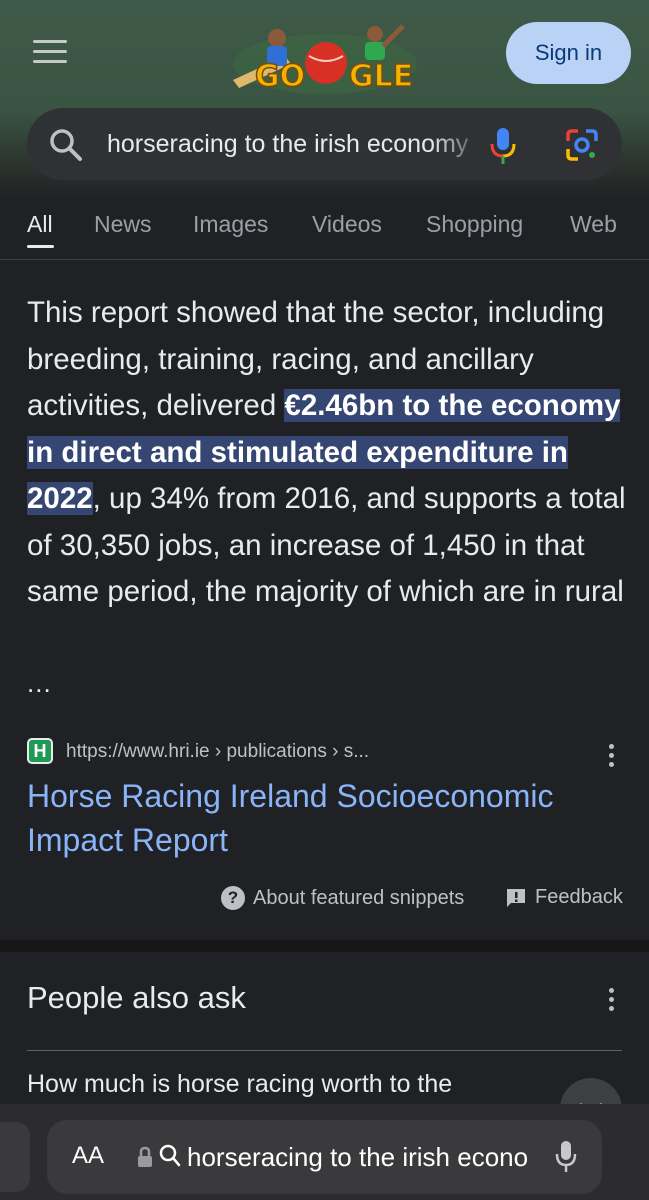 The image size is (649, 1200). I want to click on paa-divider, so click(324, 1050).